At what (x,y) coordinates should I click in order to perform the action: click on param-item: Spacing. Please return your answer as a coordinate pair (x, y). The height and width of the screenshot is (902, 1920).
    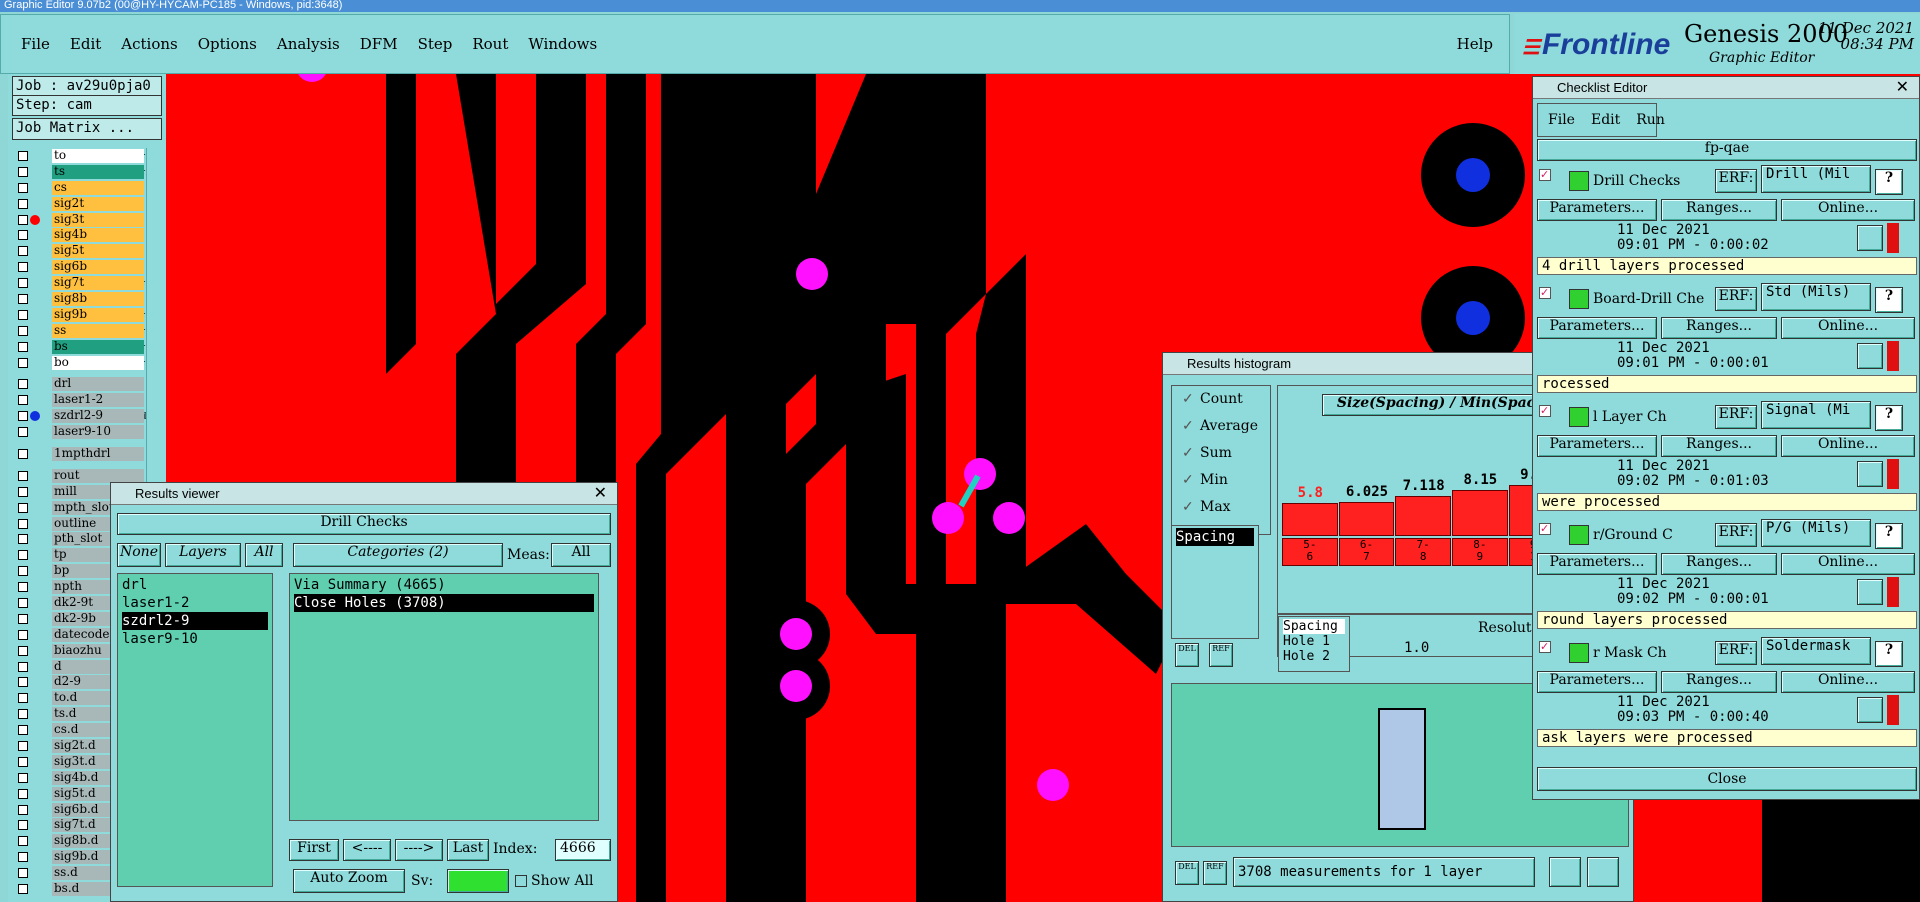
    Looking at the image, I should click on (1215, 537).